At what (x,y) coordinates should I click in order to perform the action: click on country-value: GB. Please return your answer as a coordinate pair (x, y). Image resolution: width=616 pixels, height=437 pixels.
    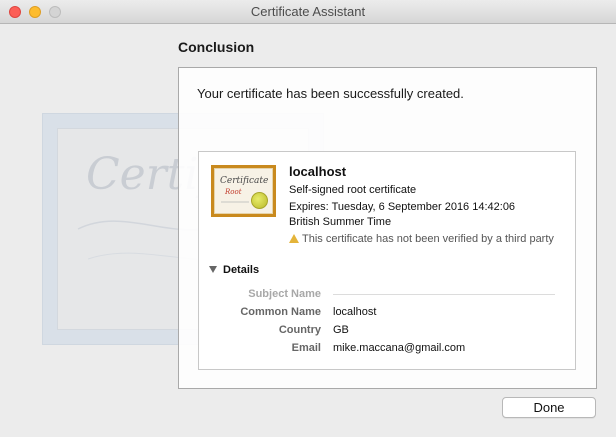
    Looking at the image, I should click on (341, 330).